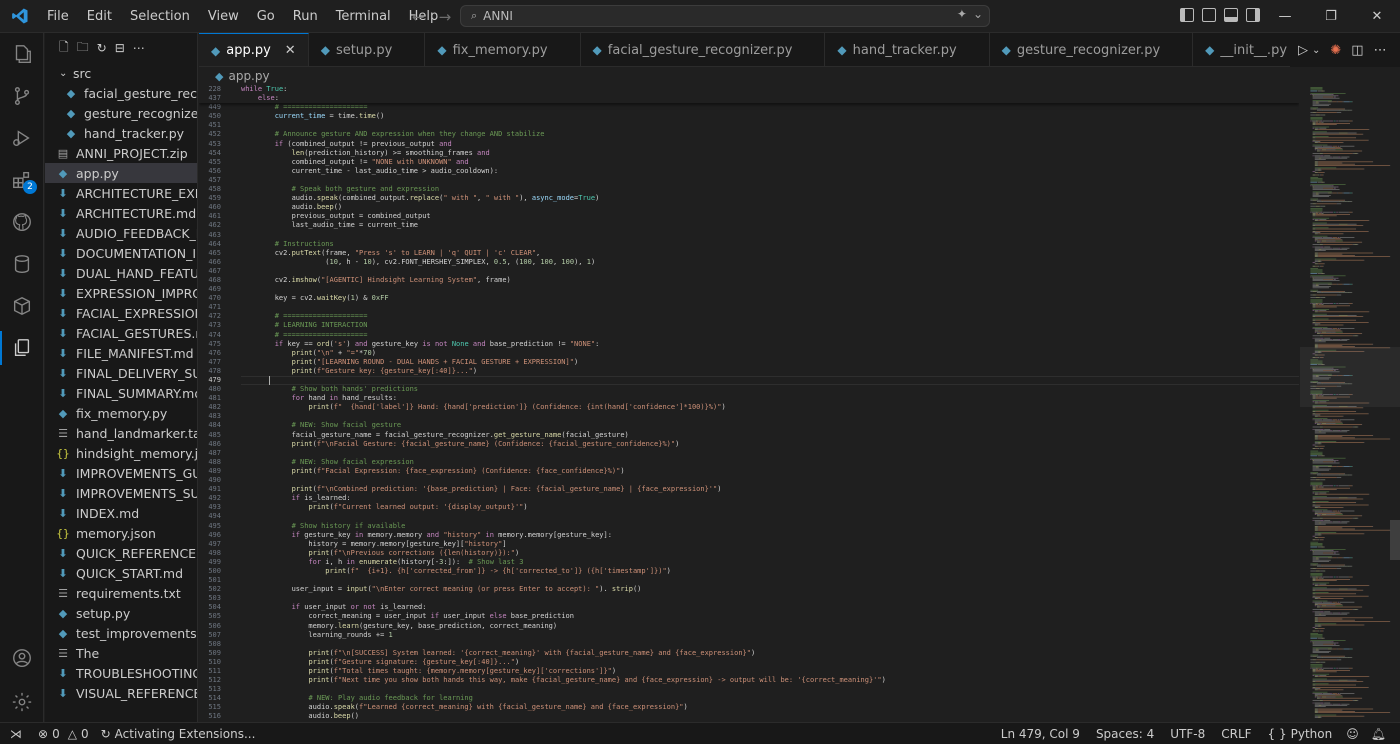  Describe the element at coordinates (1335, 50) in the screenshot. I see `copilot-spark-icon: ✺` at that location.